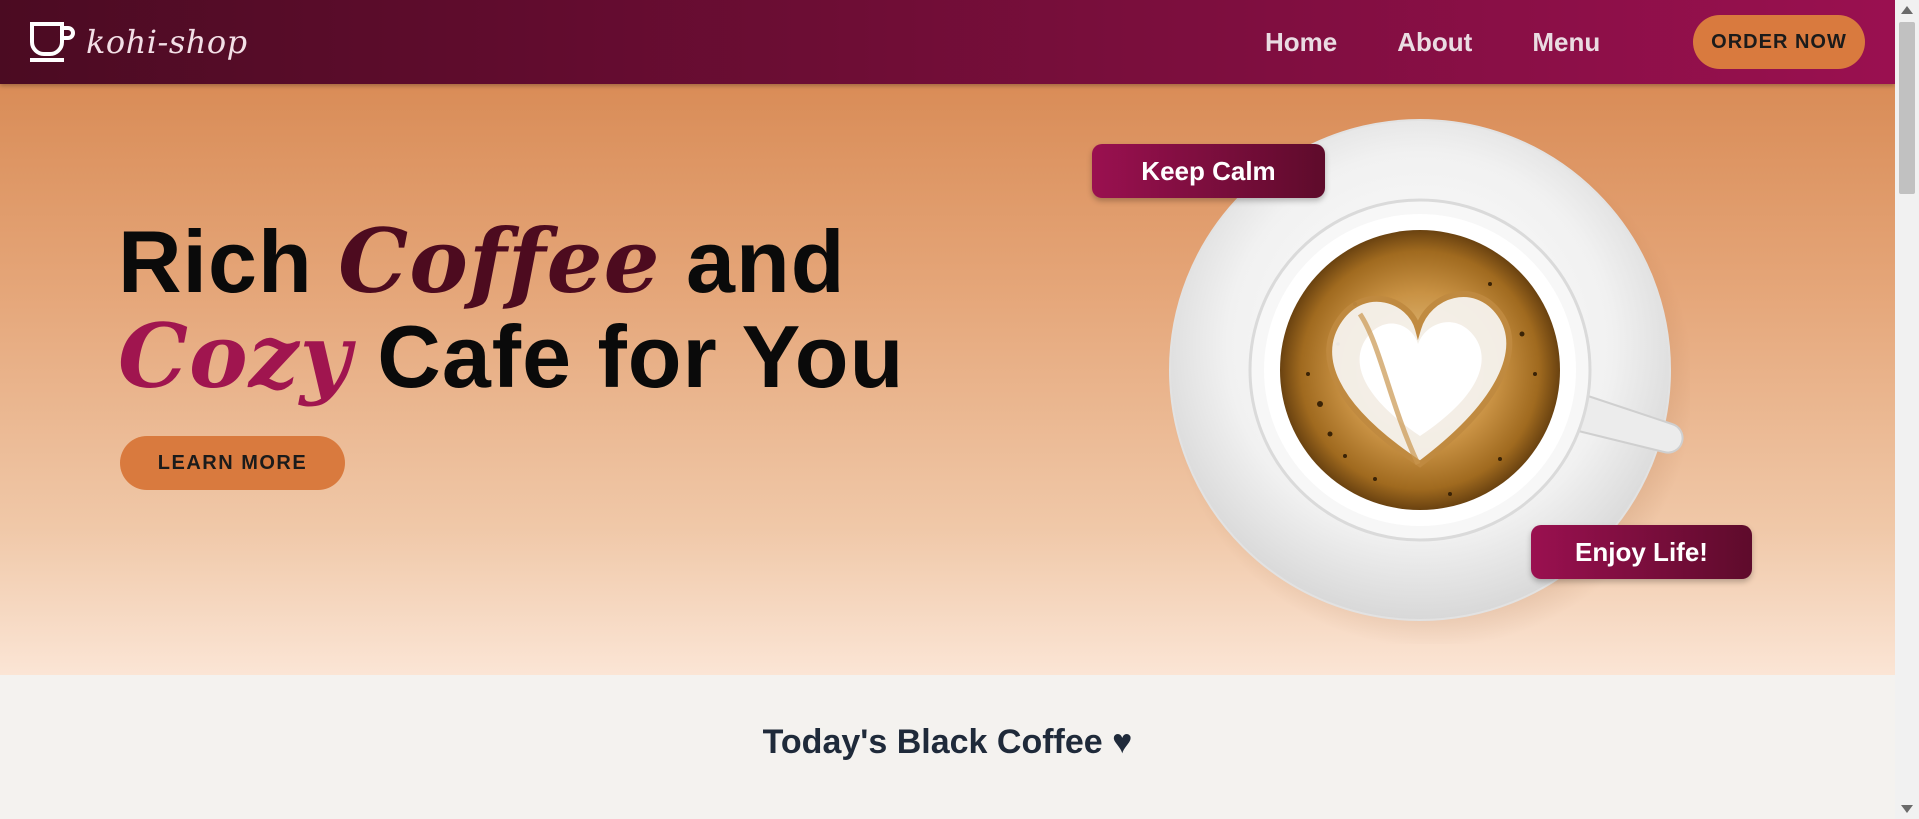 The width and height of the screenshot is (1919, 819). I want to click on hero-headline: Rich Coffee and Cozy Cafe for You, so click(511, 309).